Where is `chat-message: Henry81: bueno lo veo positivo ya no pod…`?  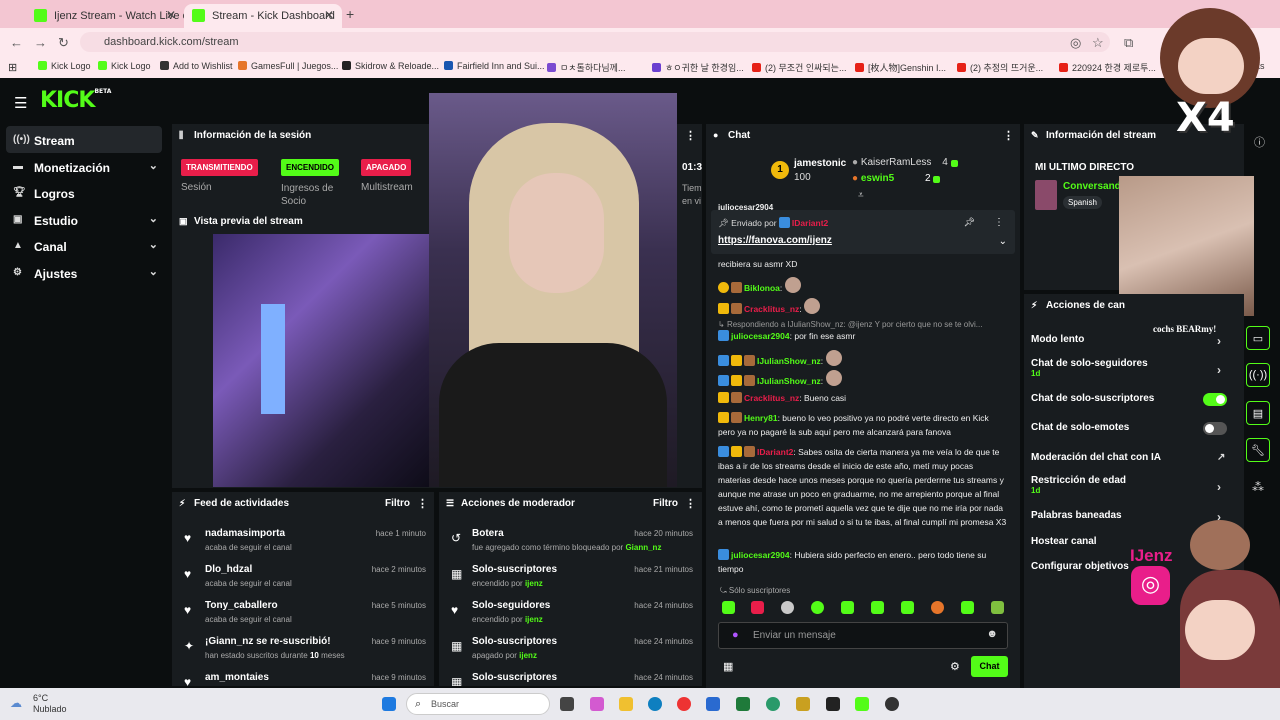
chat-message: Henry81: bueno lo veo positivo ya no pod… is located at coordinates (853, 424).